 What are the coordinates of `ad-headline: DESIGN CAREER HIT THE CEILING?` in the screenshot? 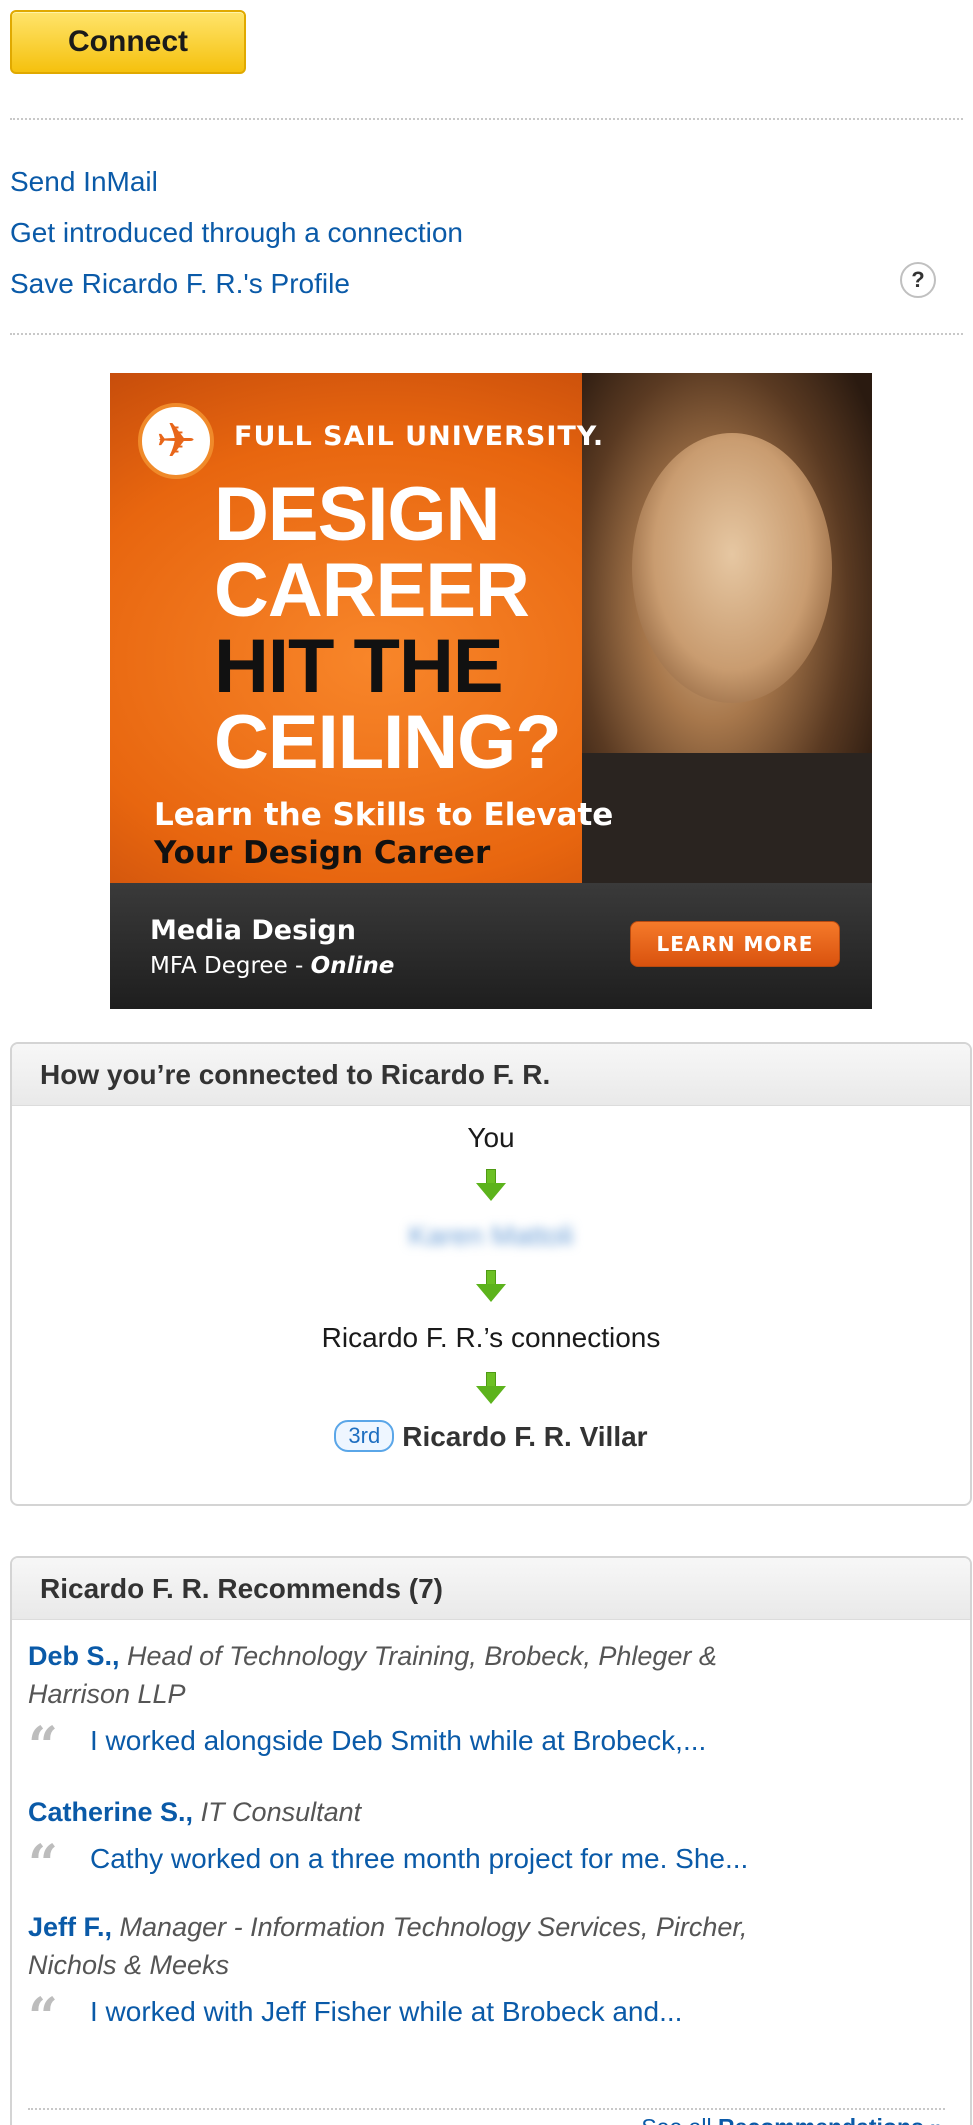 It's located at (388, 628).